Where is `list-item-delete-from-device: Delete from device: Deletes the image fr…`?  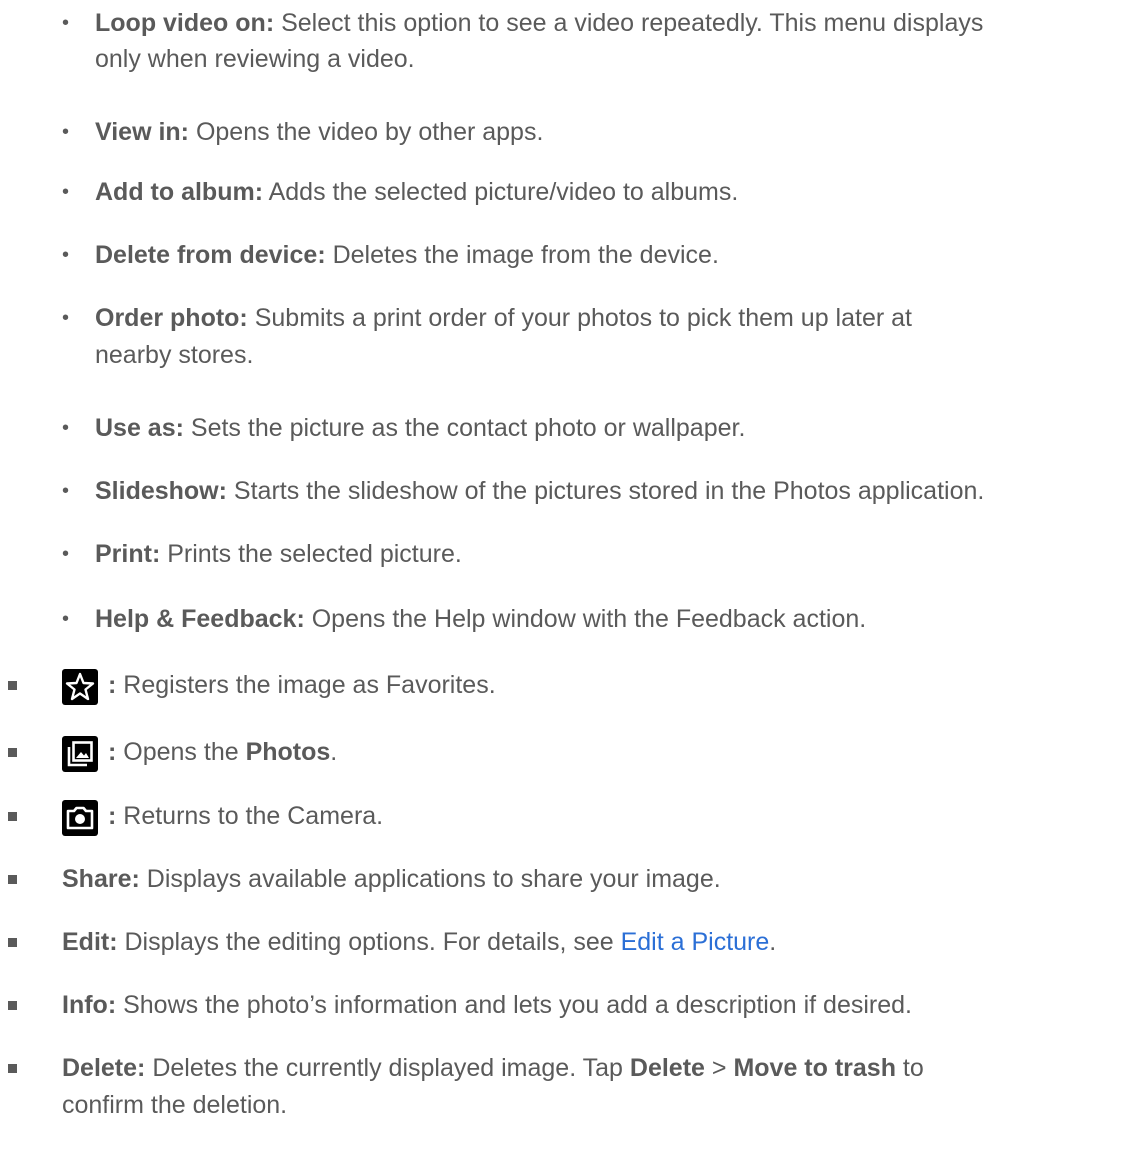 list-item-delete-from-device: Delete from device: Deletes the image fr… is located at coordinates (407, 255).